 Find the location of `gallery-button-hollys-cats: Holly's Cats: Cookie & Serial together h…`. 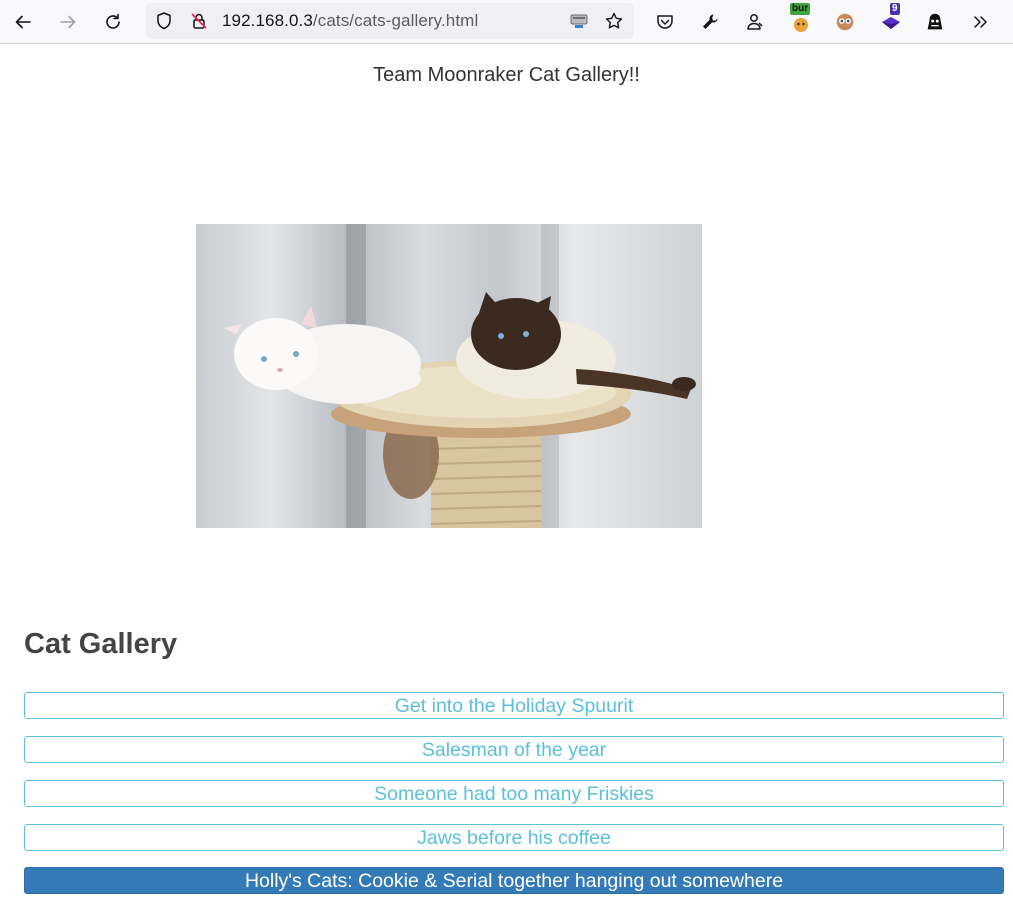

gallery-button-hollys-cats: Holly's Cats: Cookie & Serial together h… is located at coordinates (514, 880).